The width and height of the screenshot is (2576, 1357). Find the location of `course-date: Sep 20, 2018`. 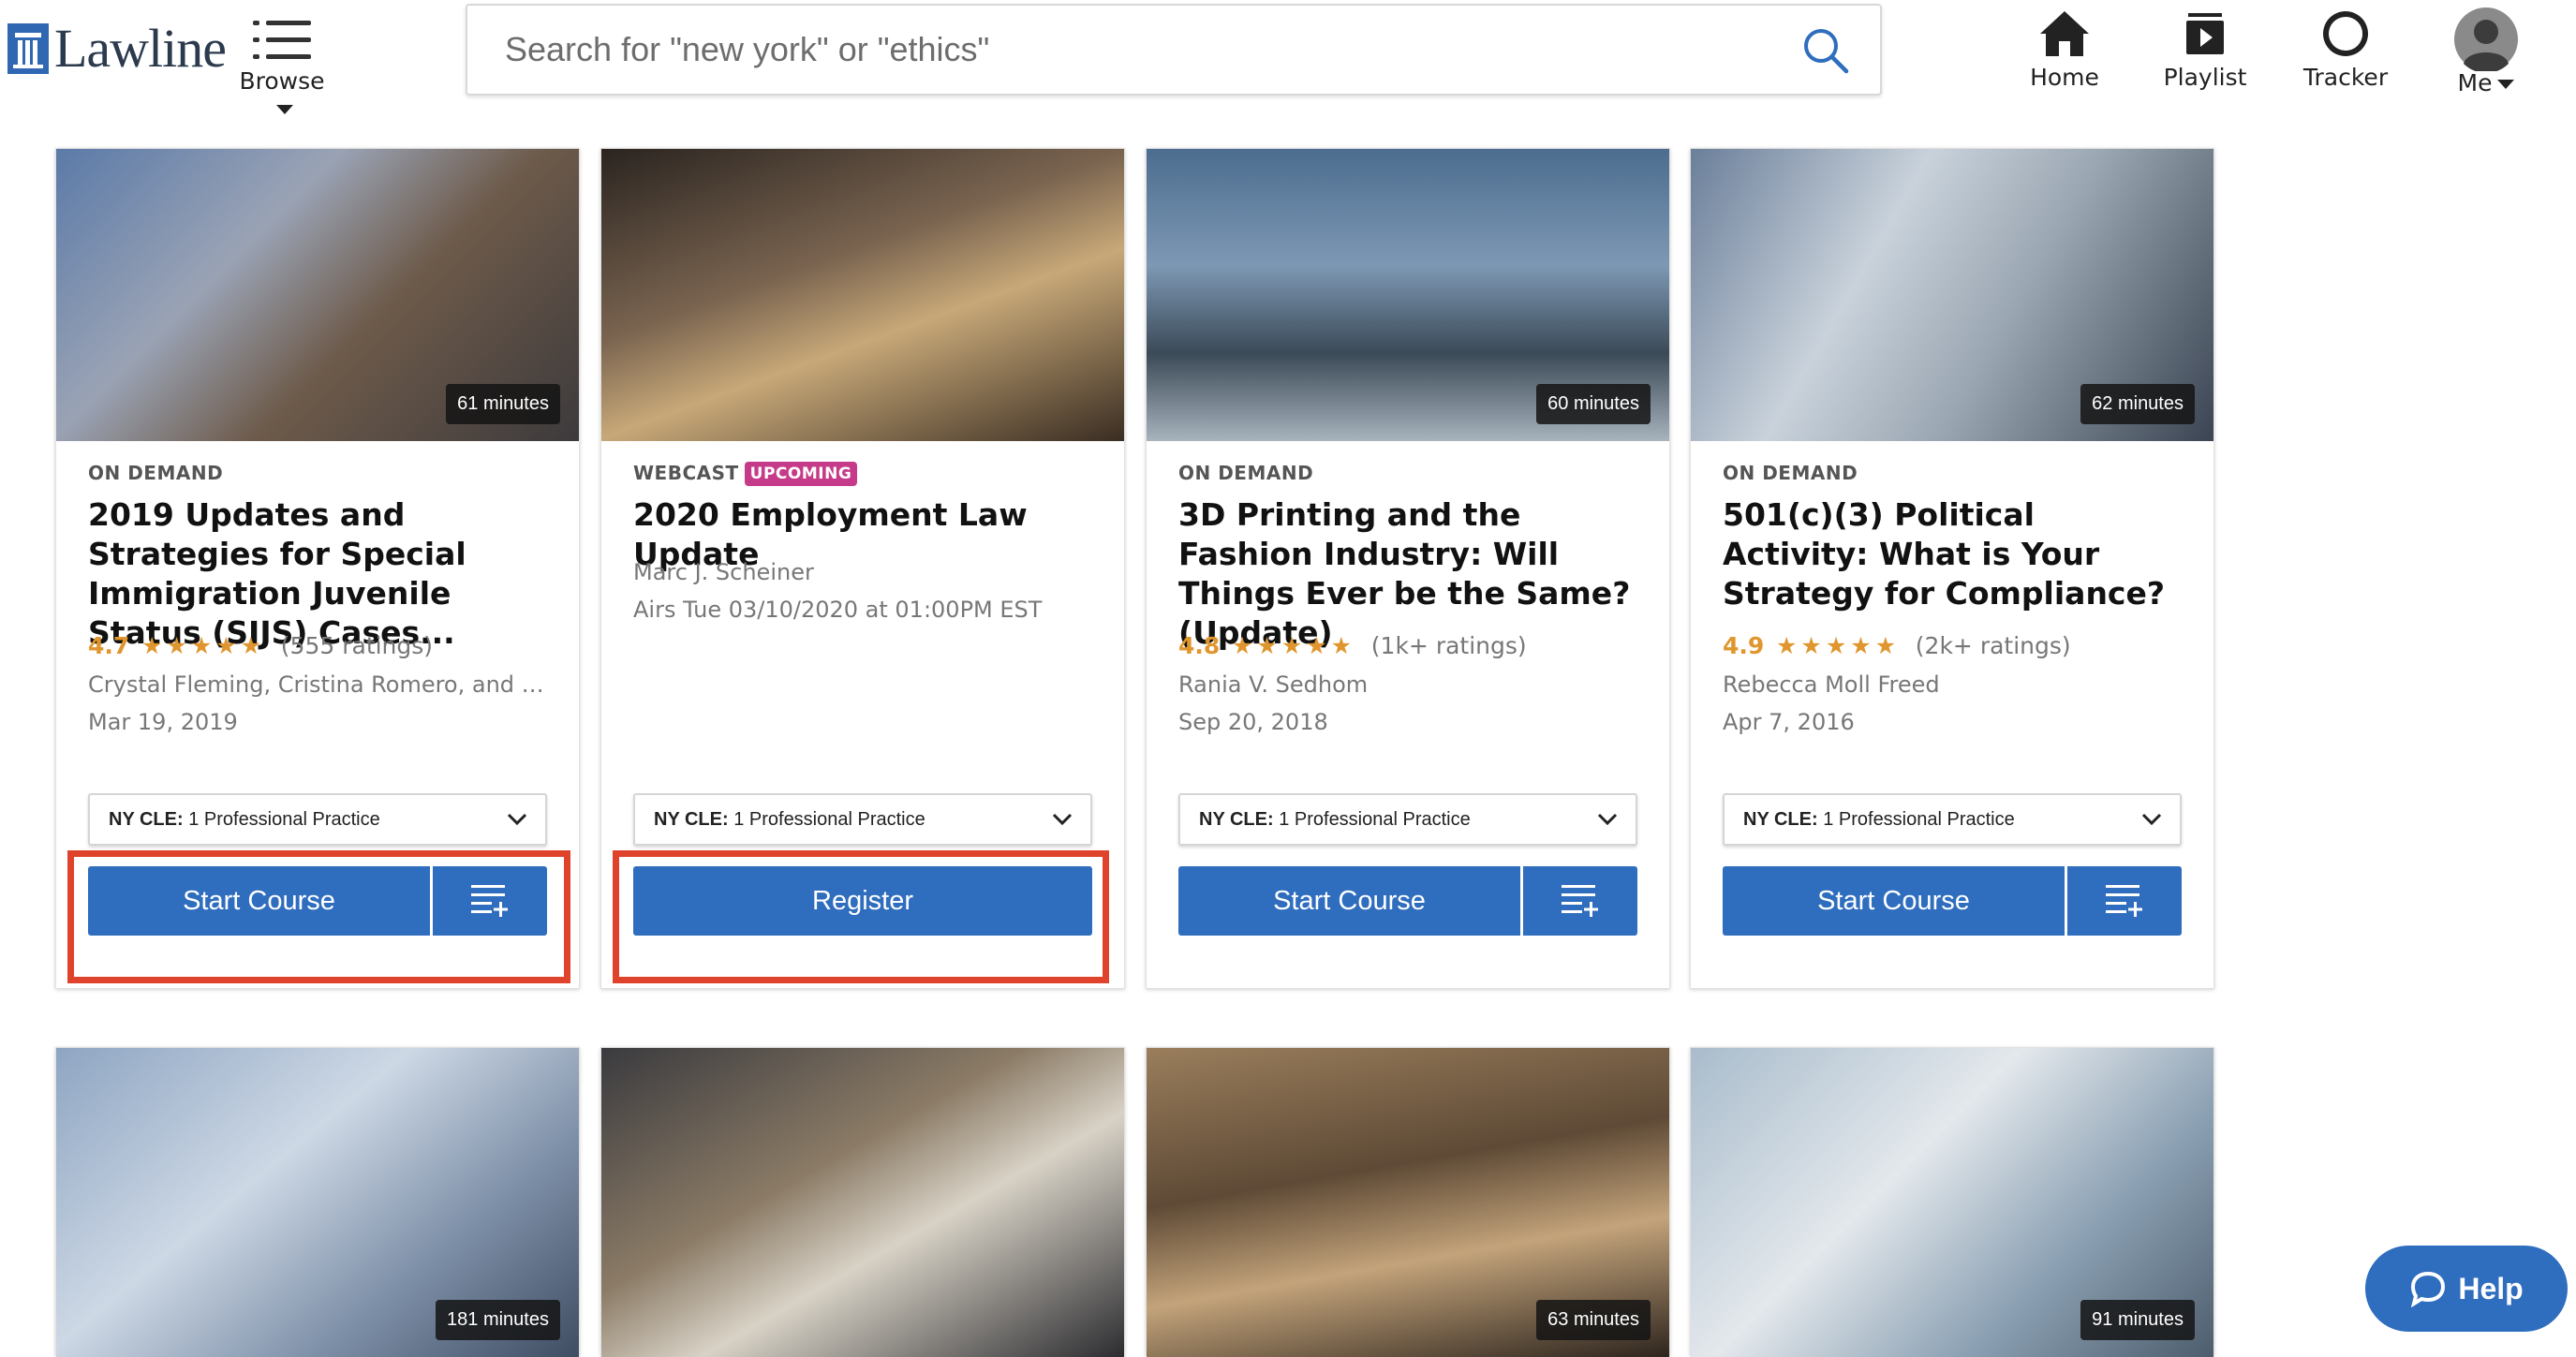

course-date: Sep 20, 2018 is located at coordinates (1253, 722).